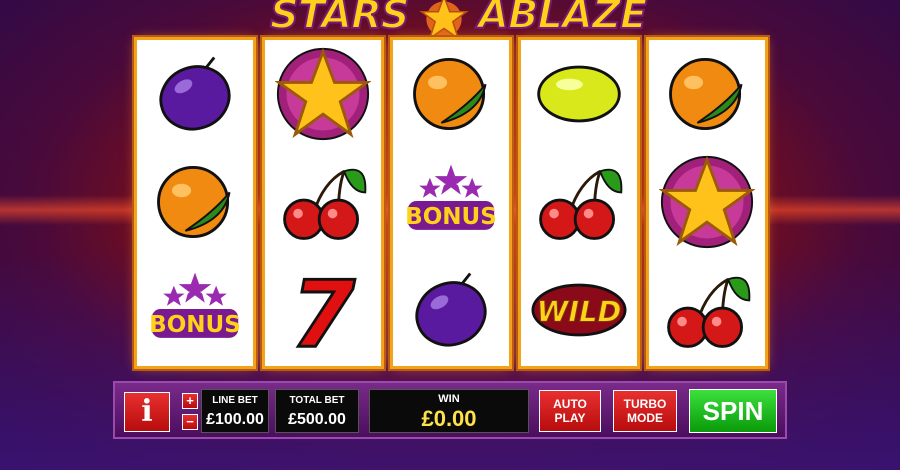 The image size is (900, 470). I want to click on line-bet-label: LINE BET, so click(235, 400).